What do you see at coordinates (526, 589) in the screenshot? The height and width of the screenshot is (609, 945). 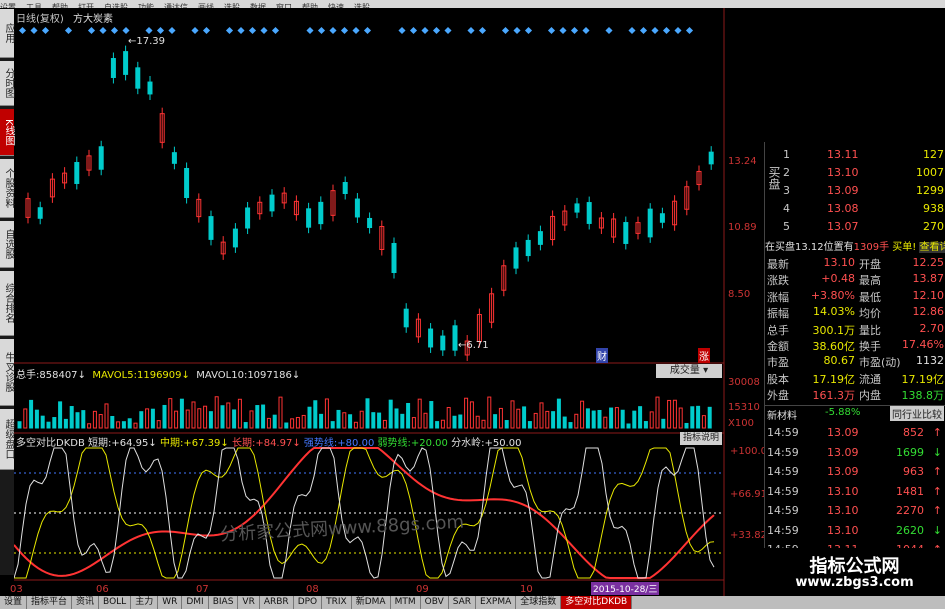 I see `x-axis-label: 10` at bounding box center [526, 589].